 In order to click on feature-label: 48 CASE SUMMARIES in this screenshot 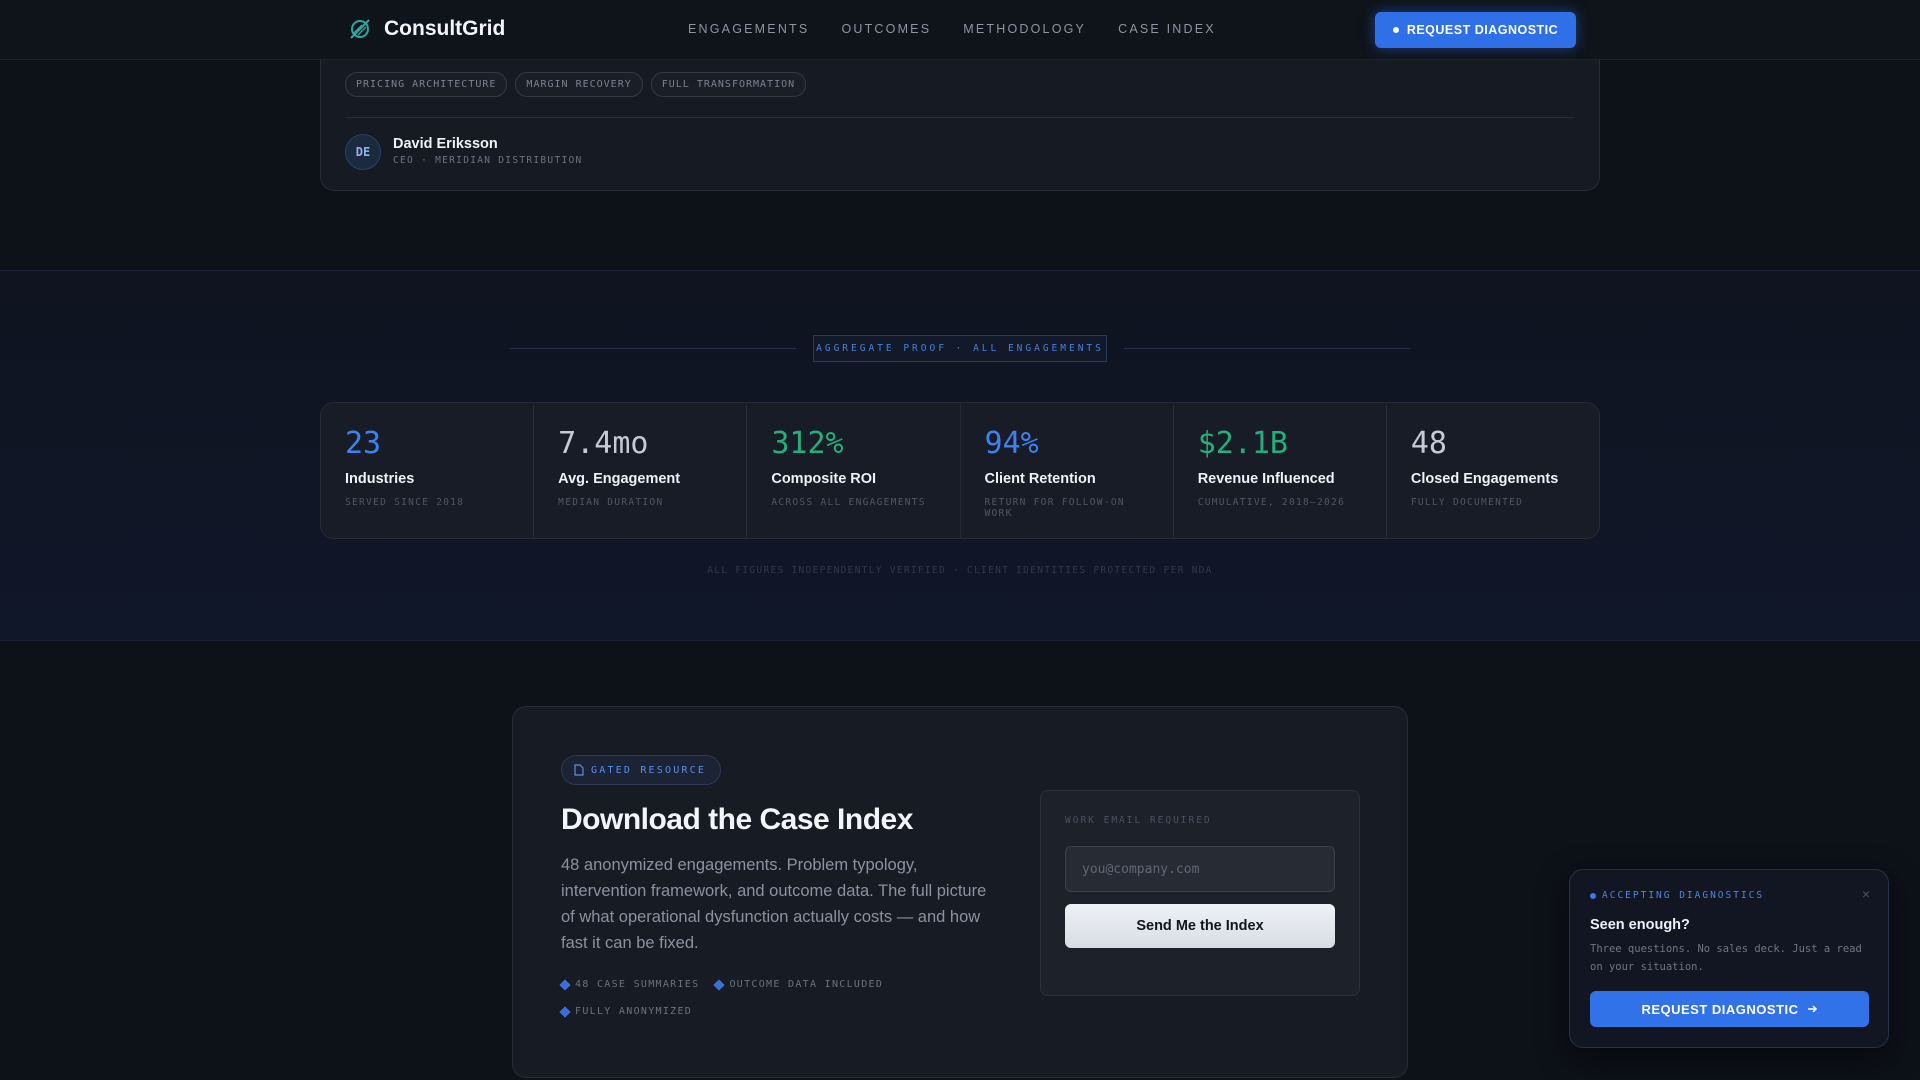, I will do `click(637, 984)`.